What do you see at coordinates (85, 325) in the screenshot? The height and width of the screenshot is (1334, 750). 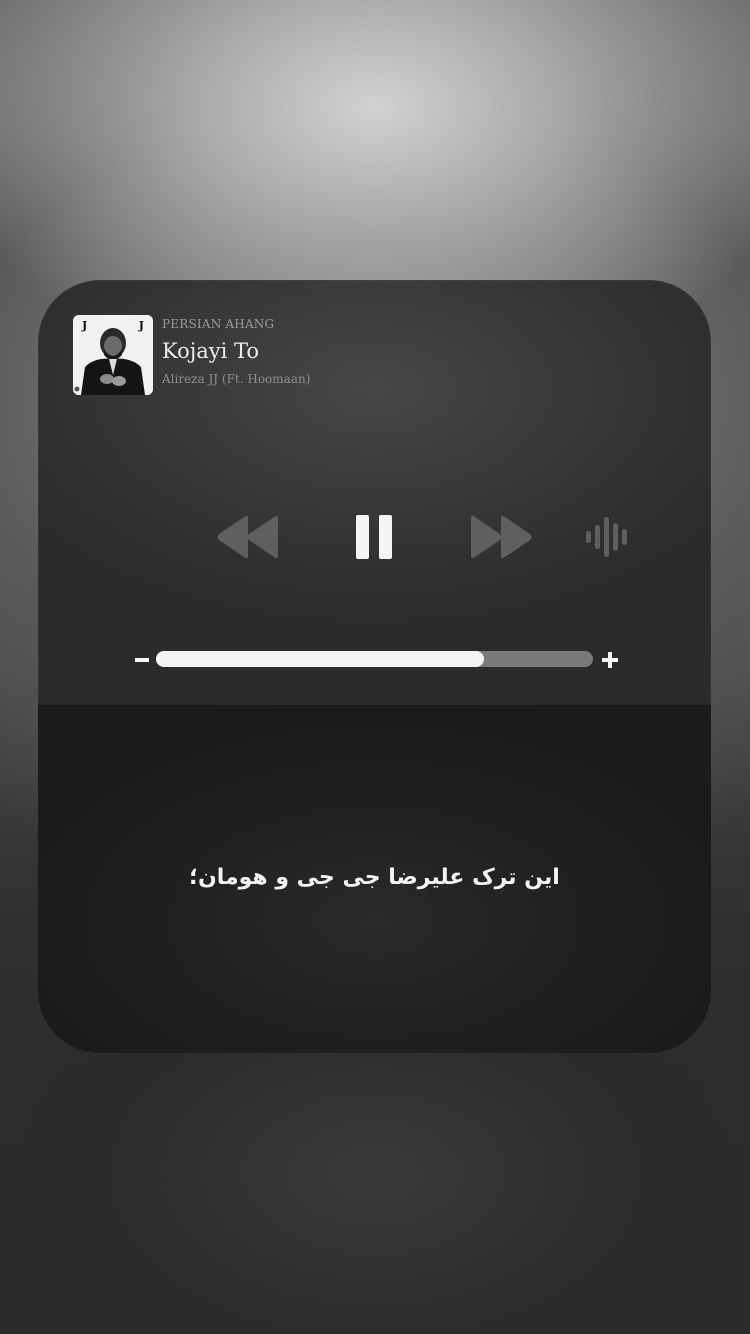 I see `album-art-letter-left: J` at bounding box center [85, 325].